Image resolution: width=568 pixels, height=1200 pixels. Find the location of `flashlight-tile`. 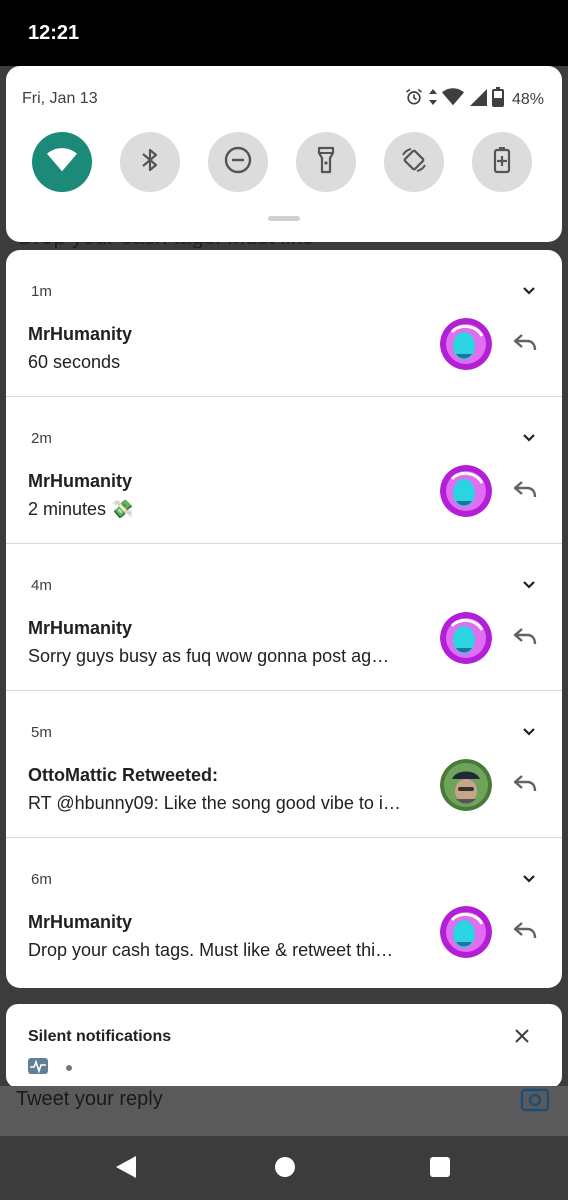

flashlight-tile is located at coordinates (326, 162).